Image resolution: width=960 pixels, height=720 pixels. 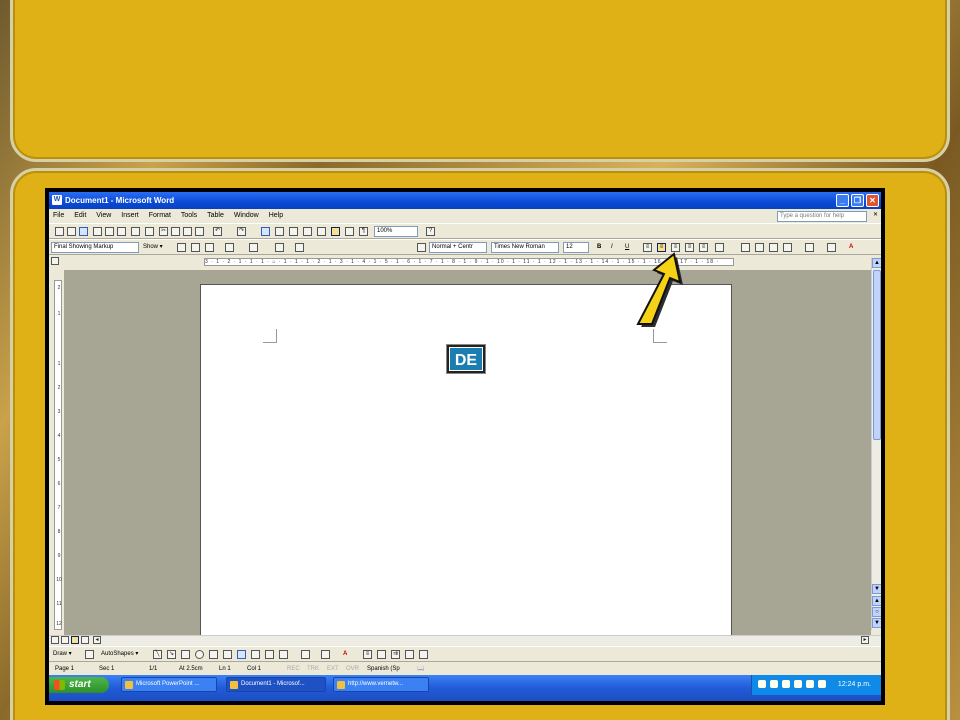 What do you see at coordinates (255, 654) in the screenshot?
I see `diagram-icon` at bounding box center [255, 654].